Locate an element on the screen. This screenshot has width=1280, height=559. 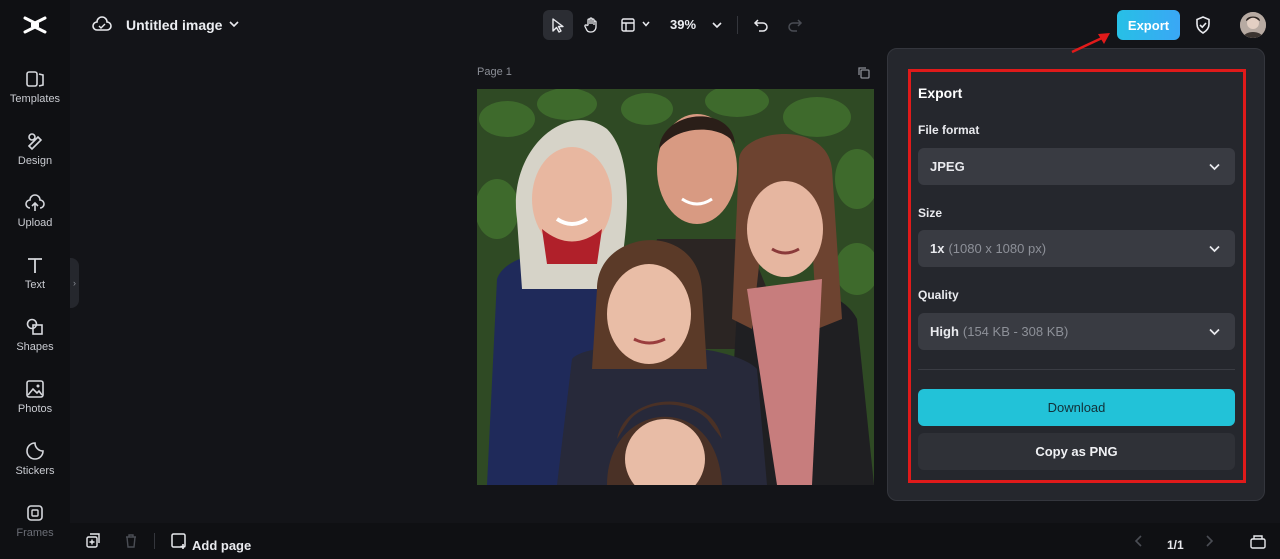
hand-tool-button is located at coordinates (592, 25).